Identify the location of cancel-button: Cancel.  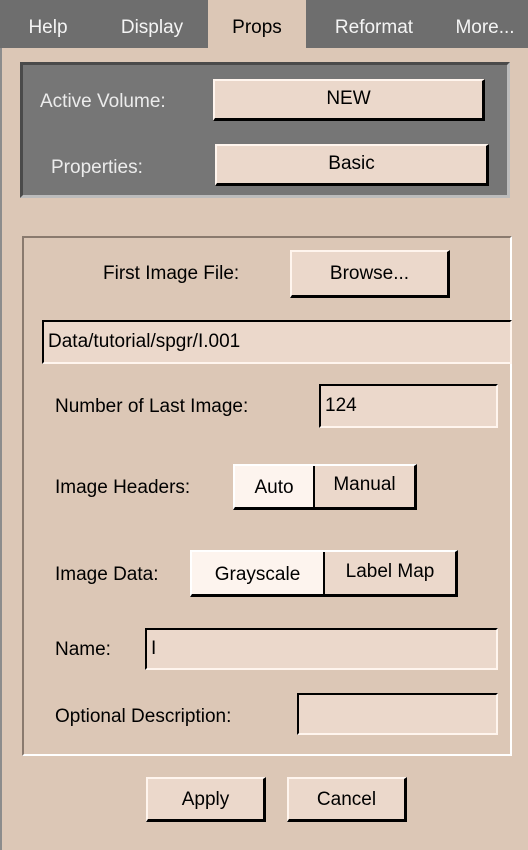
(347, 799).